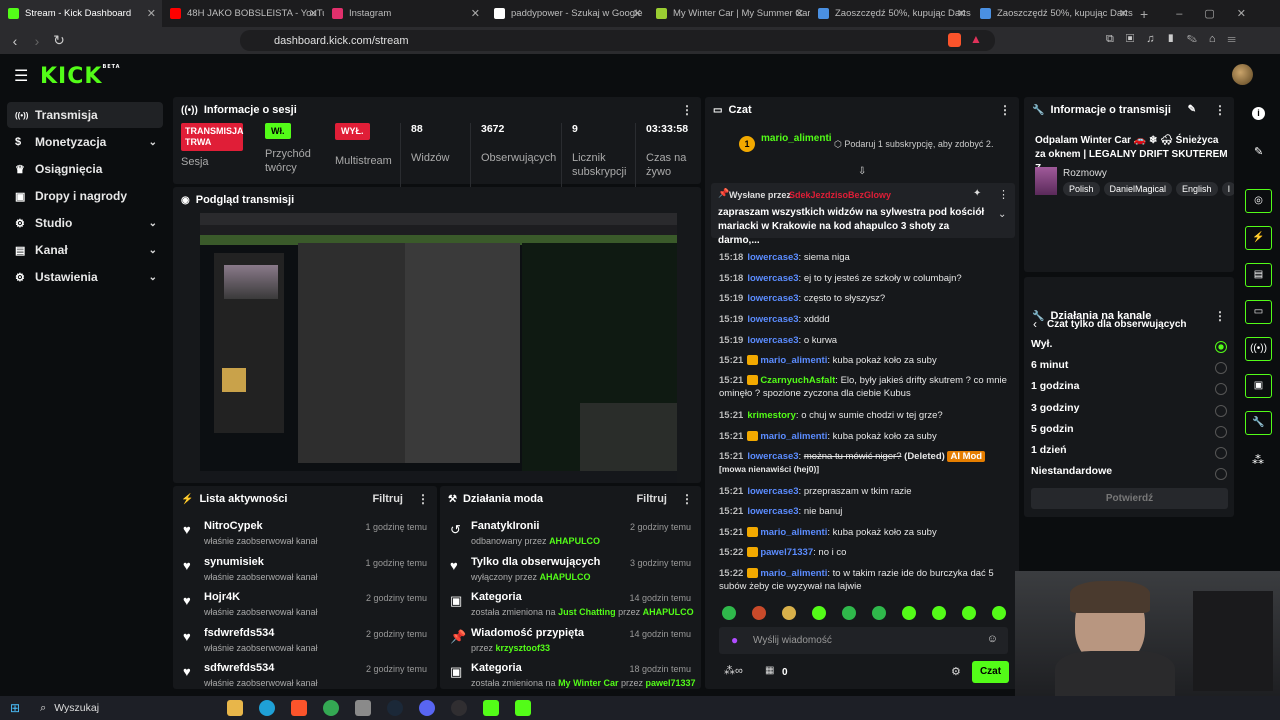 This screenshot has height=720, width=1280. I want to click on pencil-icon: ✎, so click(1258, 151).